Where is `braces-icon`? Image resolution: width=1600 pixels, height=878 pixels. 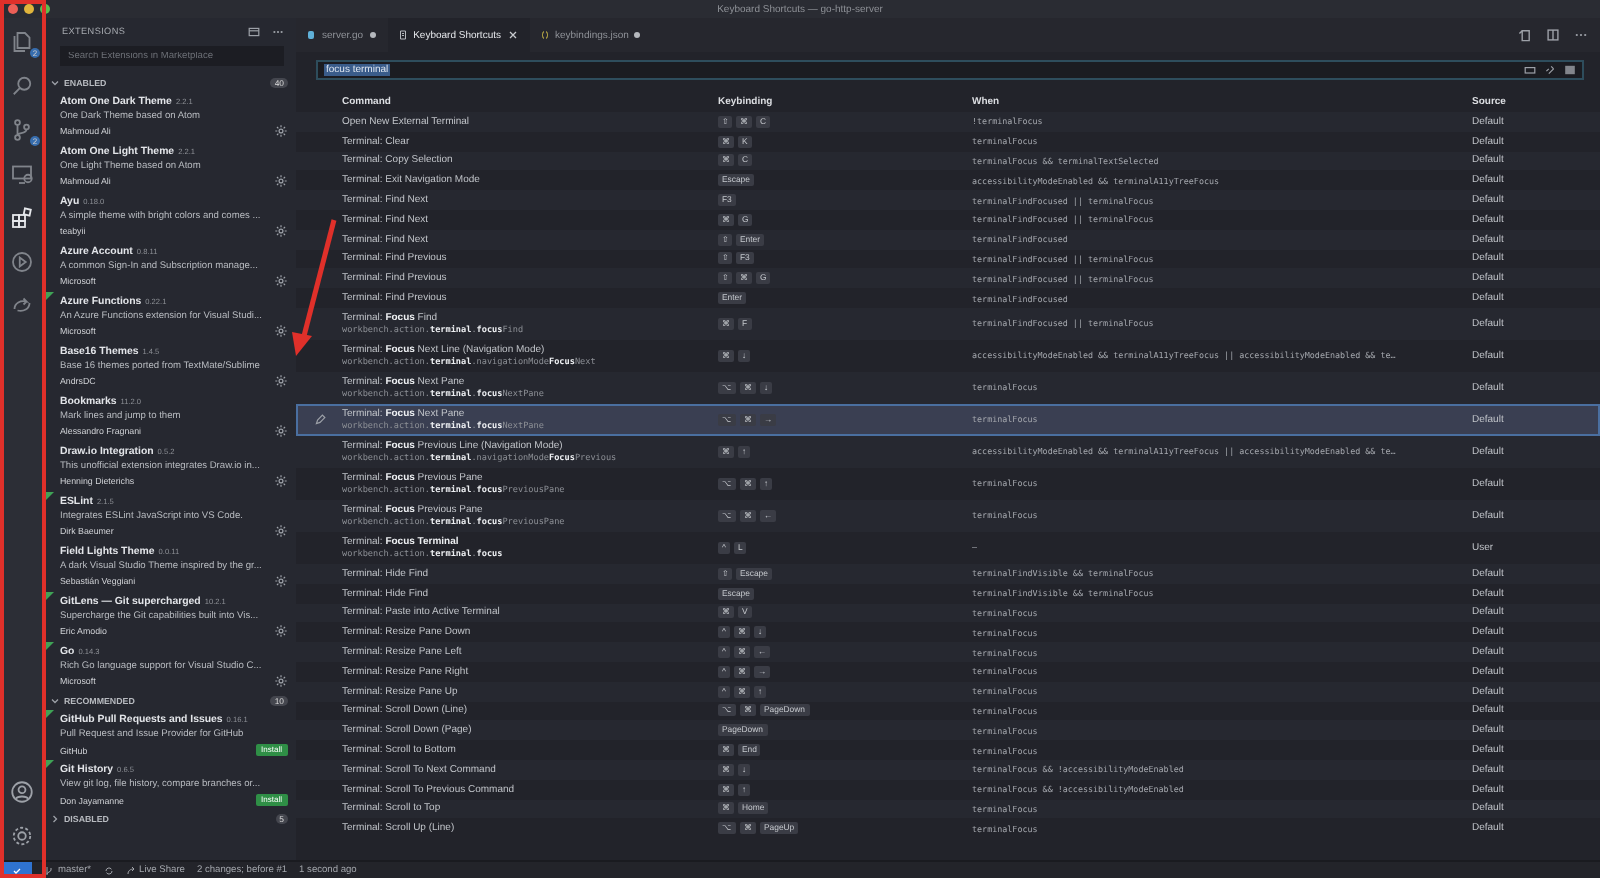
braces-icon is located at coordinates (544, 35).